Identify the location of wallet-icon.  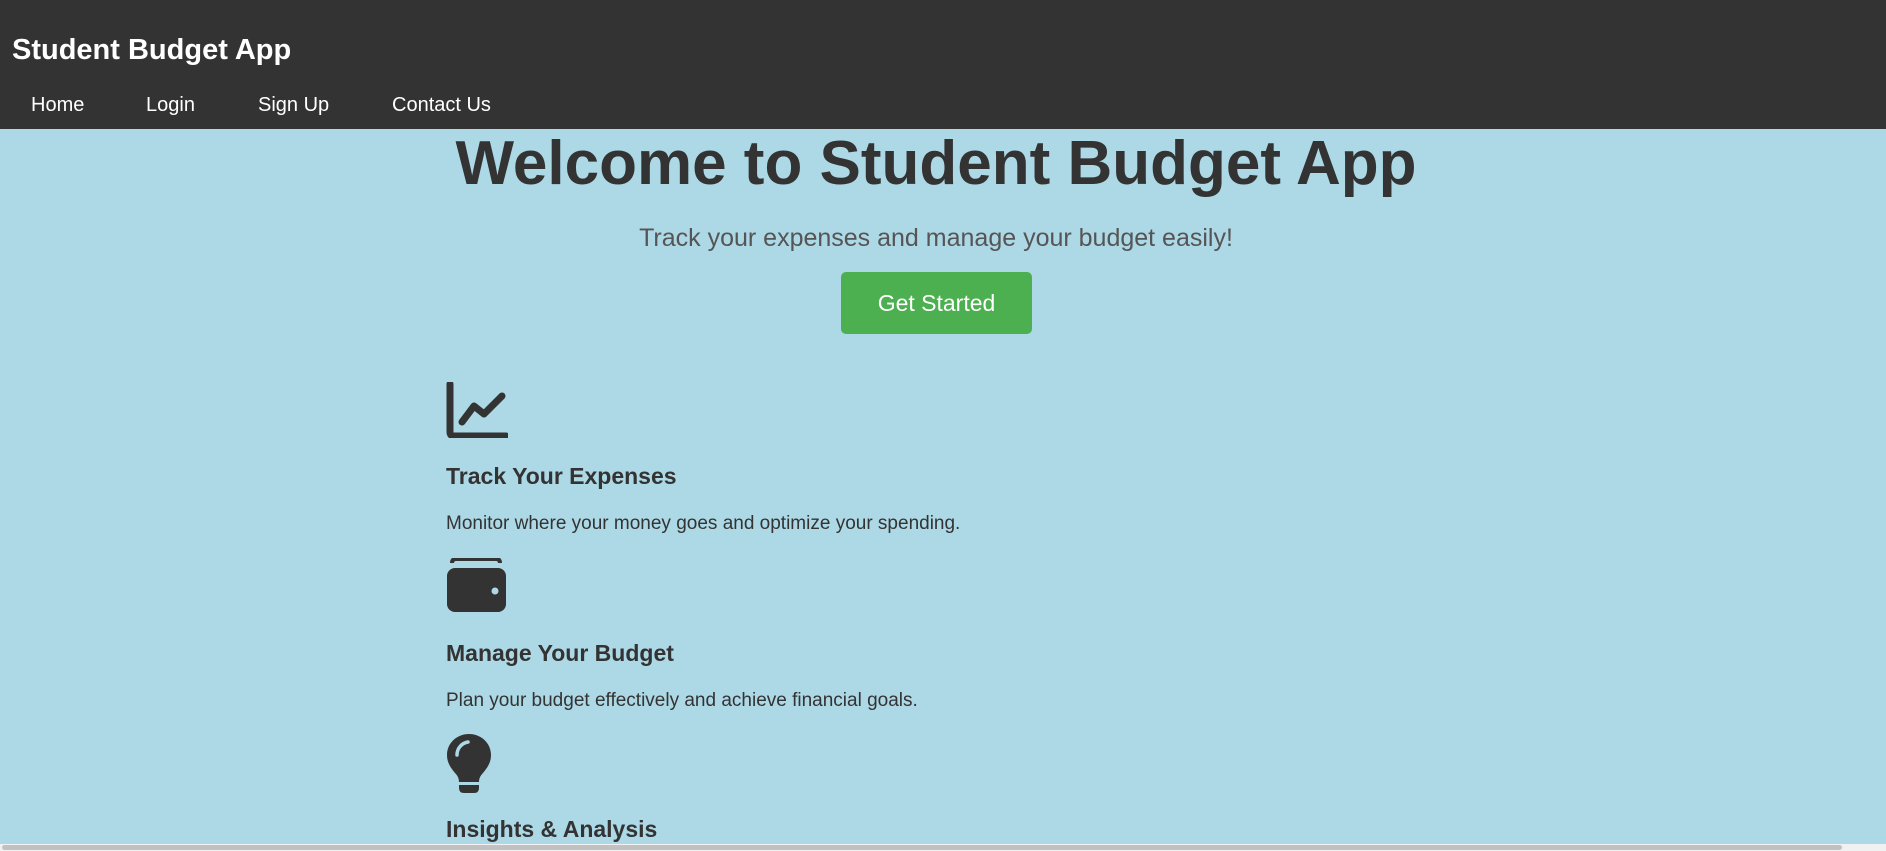
(477, 587).